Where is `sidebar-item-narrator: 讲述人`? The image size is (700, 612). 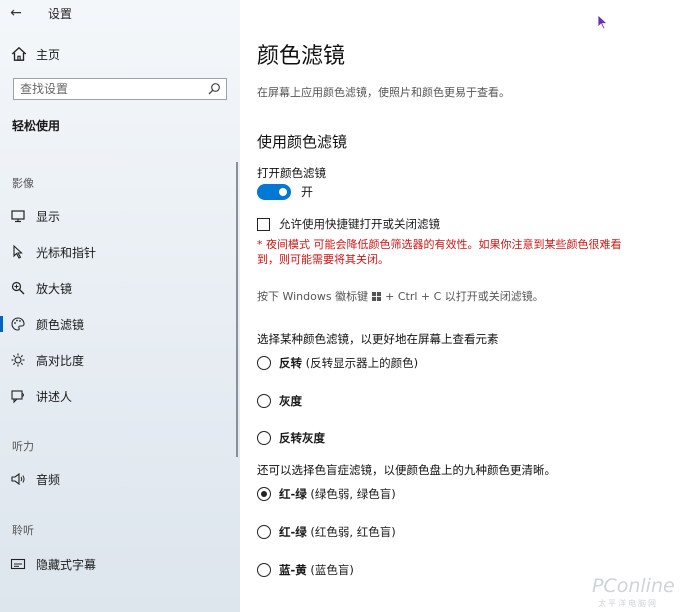 sidebar-item-narrator: 讲述人 is located at coordinates (118, 396).